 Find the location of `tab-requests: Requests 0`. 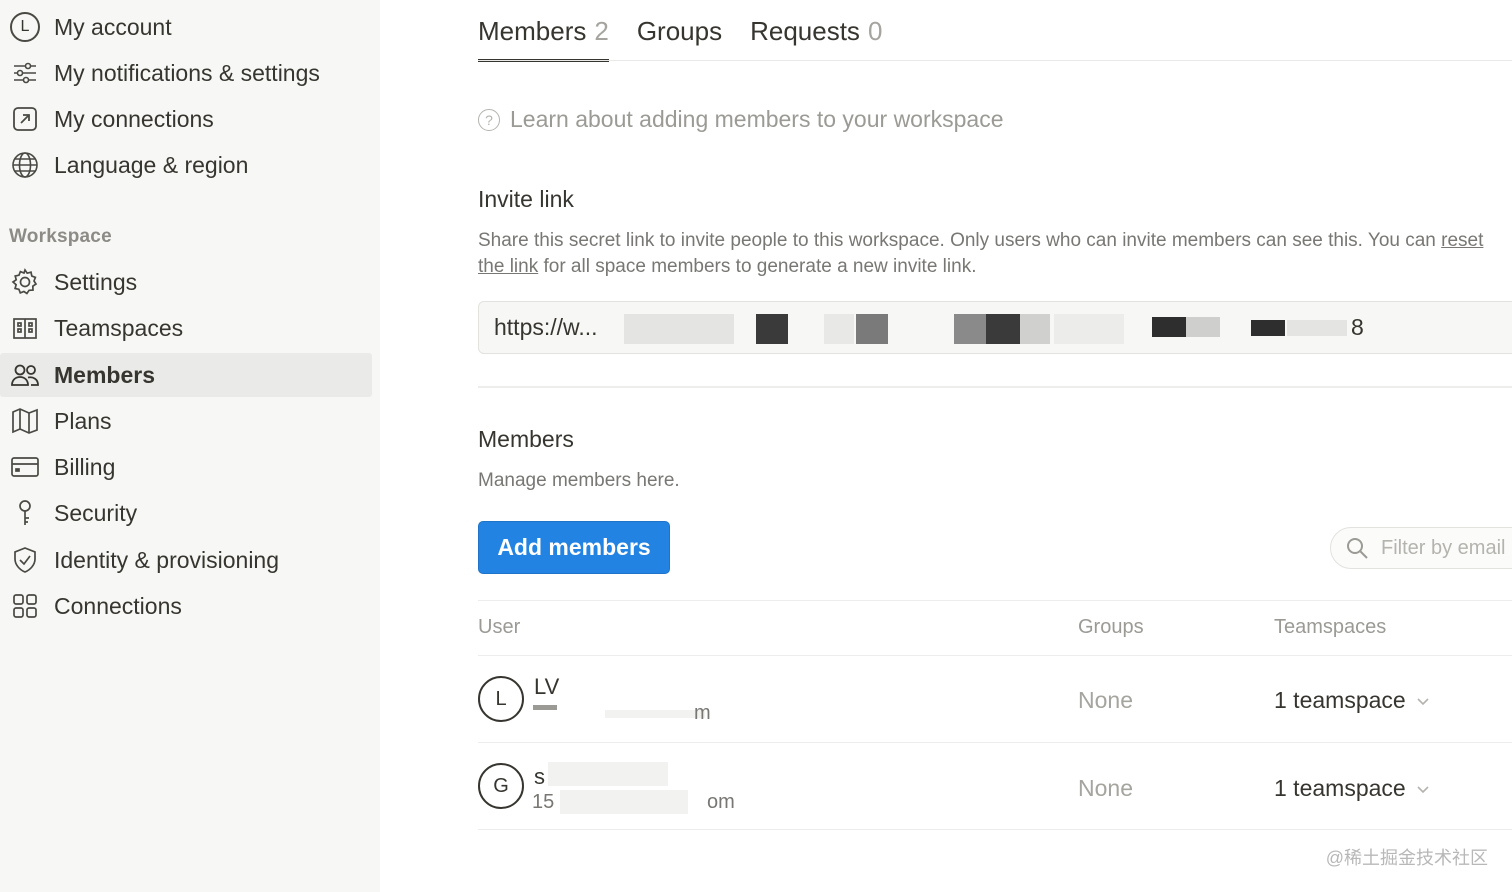

tab-requests: Requests 0 is located at coordinates (816, 31).